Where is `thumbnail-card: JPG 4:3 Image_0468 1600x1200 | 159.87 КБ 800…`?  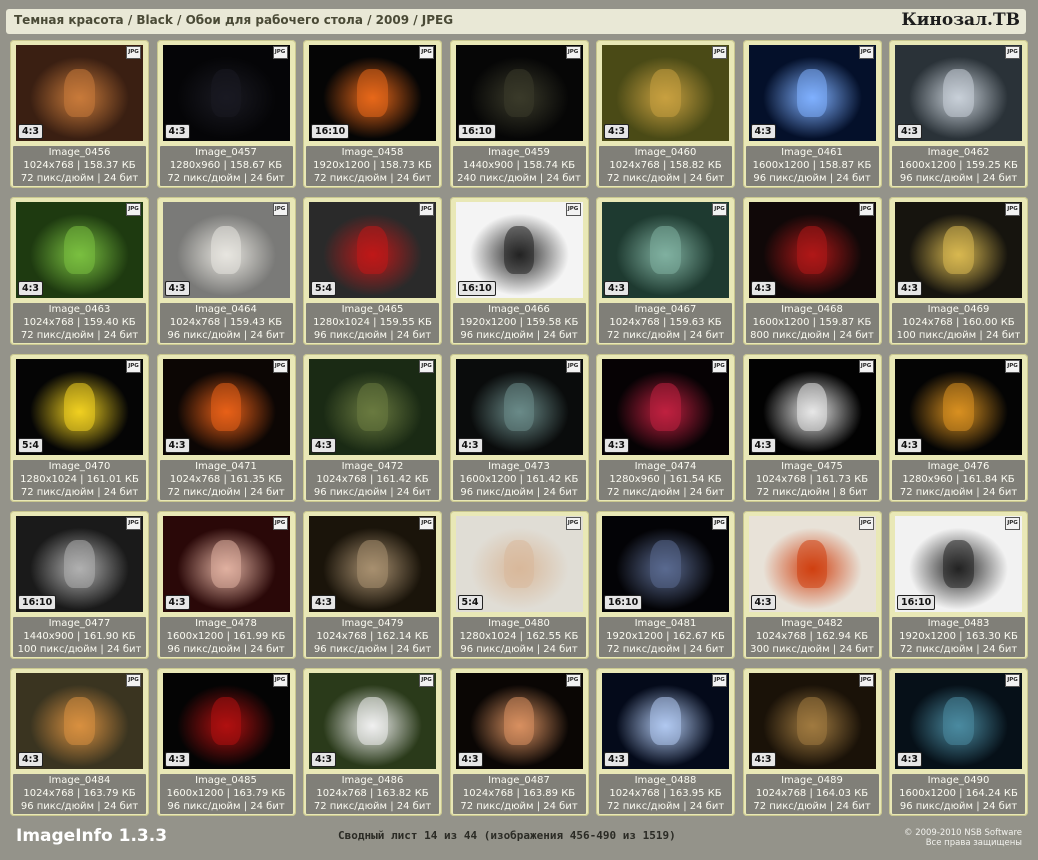
thumbnail-card: JPG 4:3 Image_0468 1600x1200 | 159.87 КБ 800… is located at coordinates (812, 271).